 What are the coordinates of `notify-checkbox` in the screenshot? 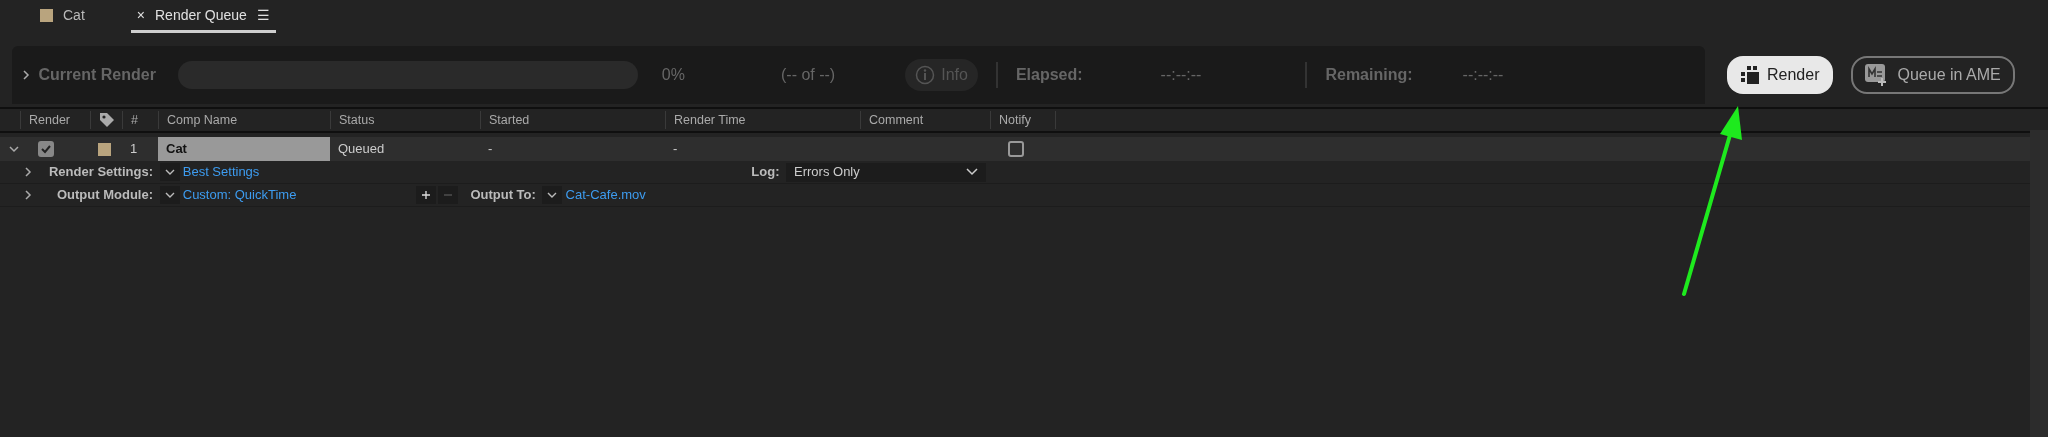 It's located at (1016, 149).